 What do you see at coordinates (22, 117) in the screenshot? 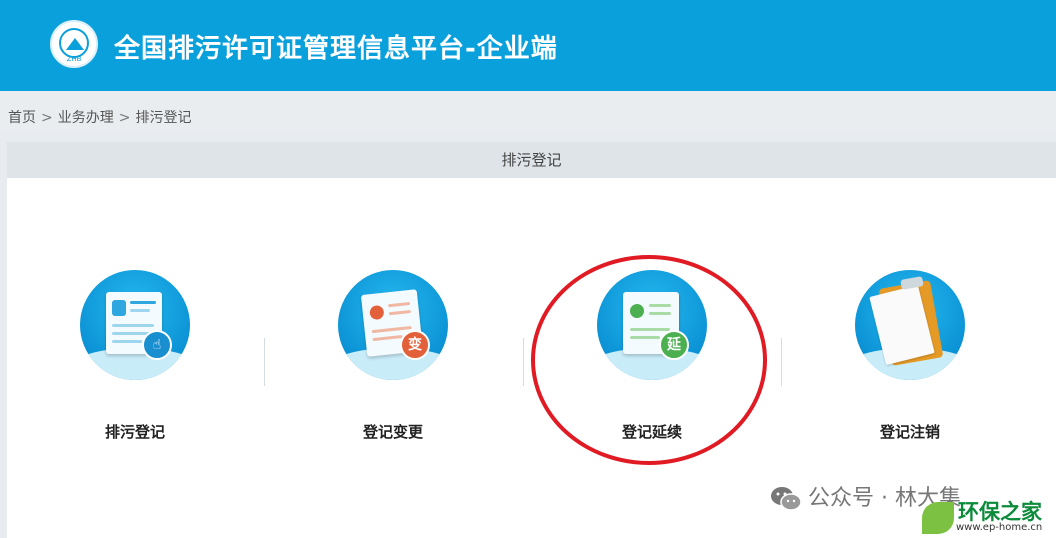
I see `breadcrumb-home: 首页` at bounding box center [22, 117].